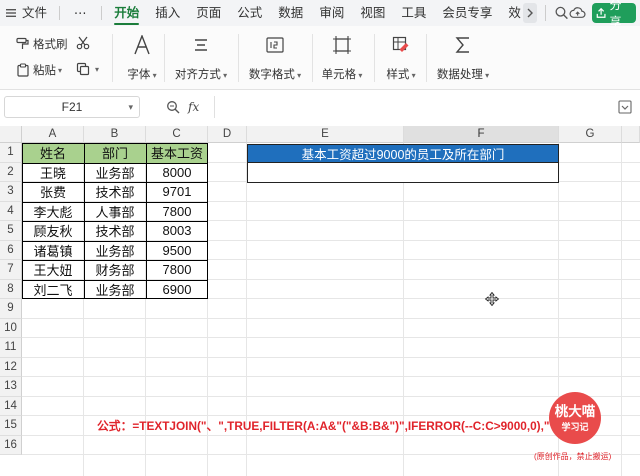 The width and height of the screenshot is (640, 476). I want to click on column-header-g: G, so click(590, 134).